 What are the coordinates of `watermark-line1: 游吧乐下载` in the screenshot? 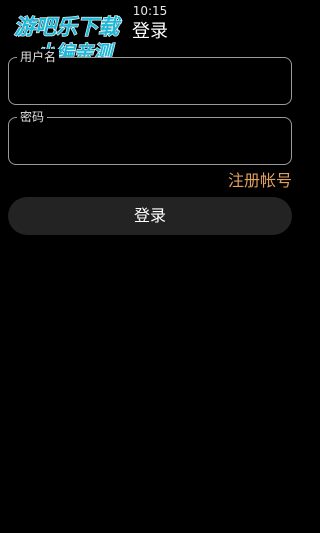 It's located at (68, 27).